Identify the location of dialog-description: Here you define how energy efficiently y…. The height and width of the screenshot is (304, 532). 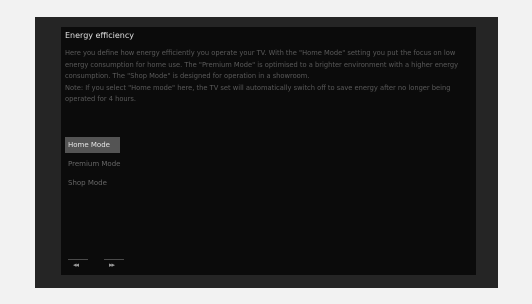
(269, 77).